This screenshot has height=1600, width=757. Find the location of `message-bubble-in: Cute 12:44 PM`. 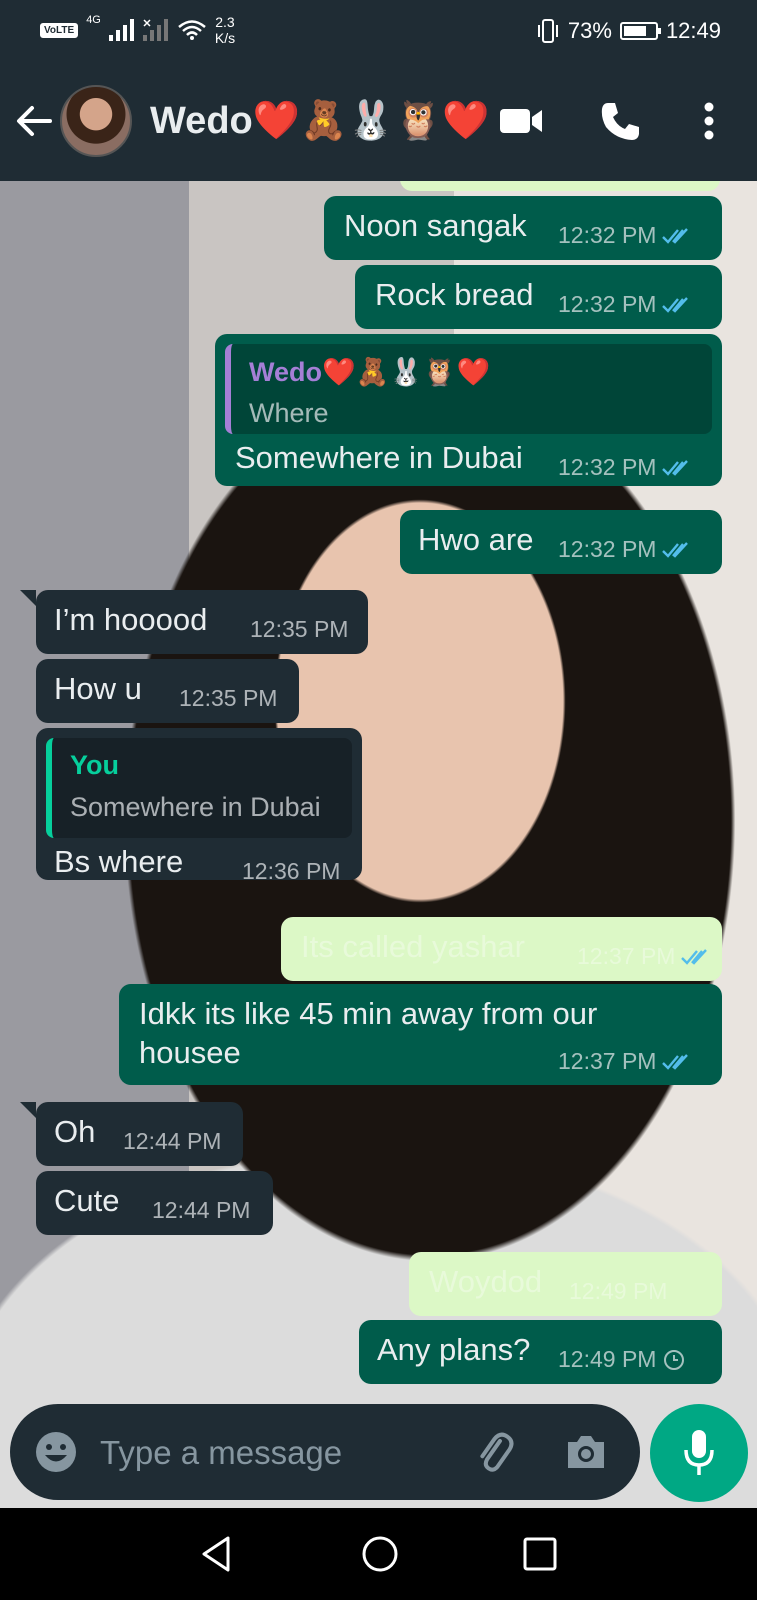

message-bubble-in: Cute 12:44 PM is located at coordinates (154, 1203).